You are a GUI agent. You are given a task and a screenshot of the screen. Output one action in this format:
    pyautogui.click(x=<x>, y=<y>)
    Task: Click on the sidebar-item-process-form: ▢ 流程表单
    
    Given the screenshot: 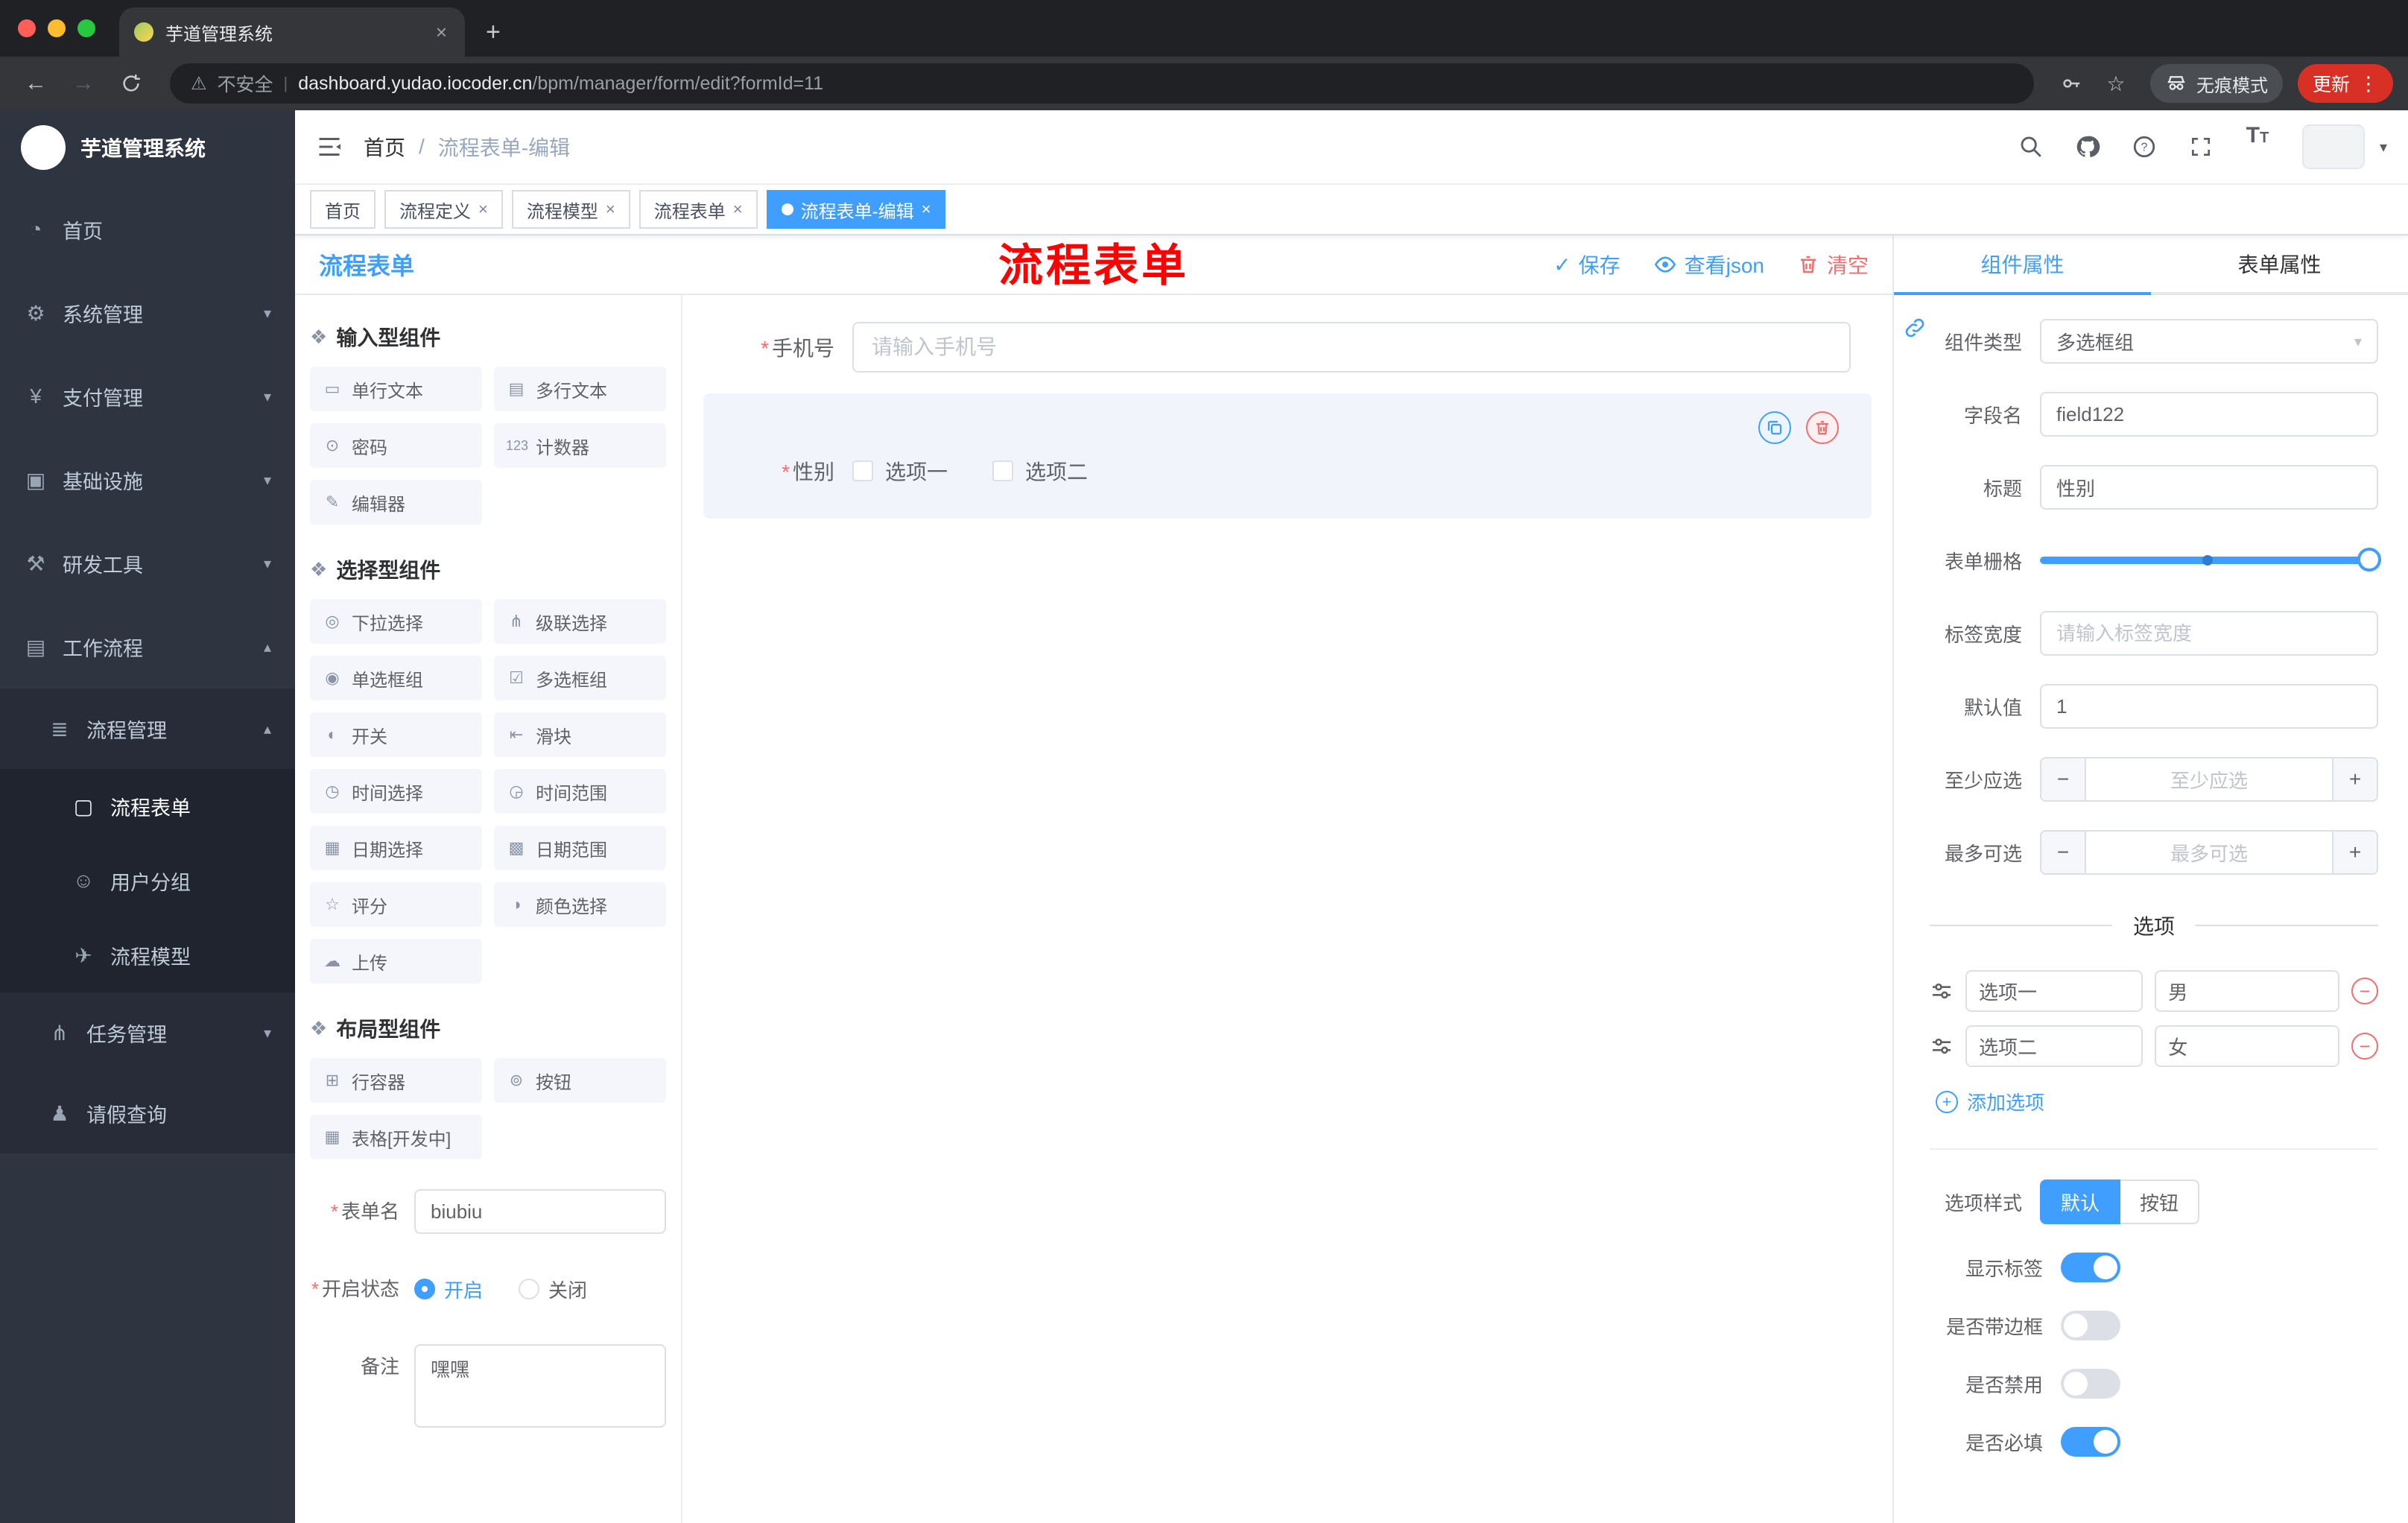 What is the action you would take?
    pyautogui.click(x=147, y=806)
    